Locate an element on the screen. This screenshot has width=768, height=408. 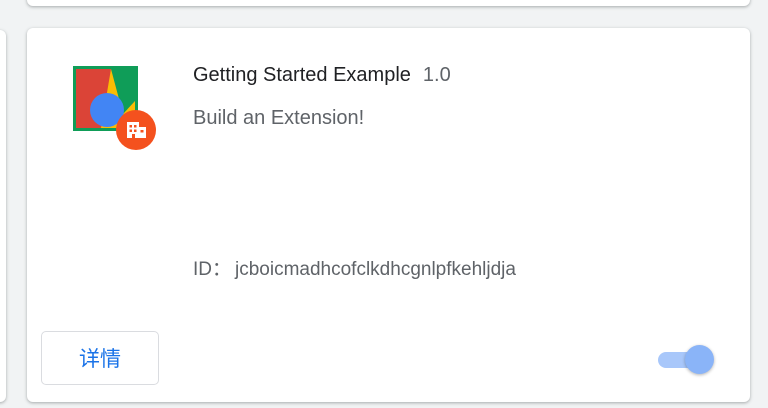
details-button: 详情 is located at coordinates (100, 358).